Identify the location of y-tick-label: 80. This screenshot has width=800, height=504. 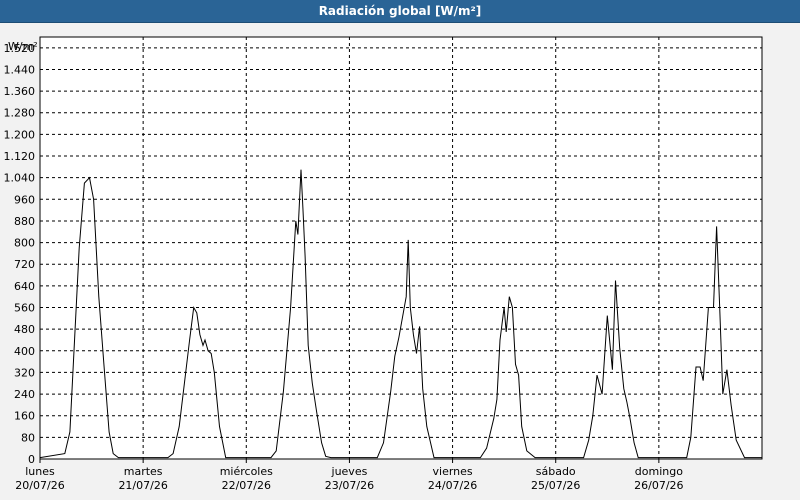
(28, 437).